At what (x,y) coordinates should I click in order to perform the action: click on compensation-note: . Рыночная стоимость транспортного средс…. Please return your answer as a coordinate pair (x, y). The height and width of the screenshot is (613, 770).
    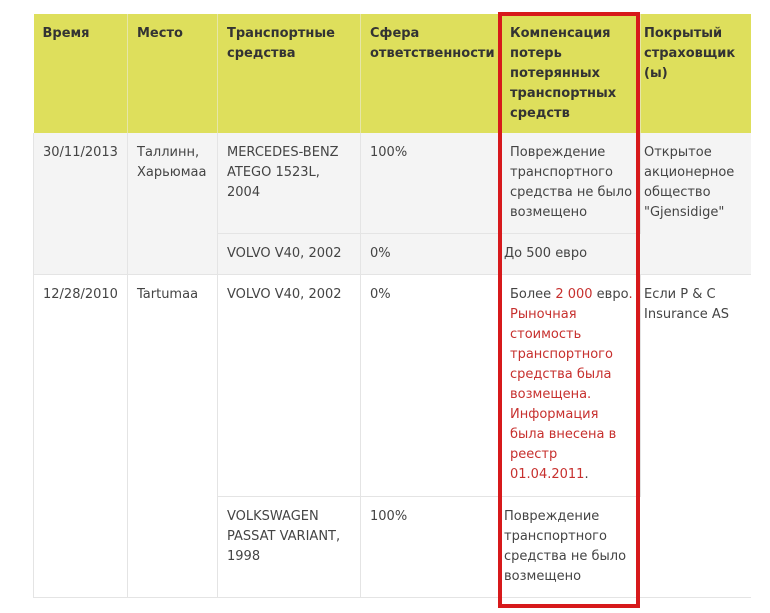
    Looking at the image, I should click on (571, 384).